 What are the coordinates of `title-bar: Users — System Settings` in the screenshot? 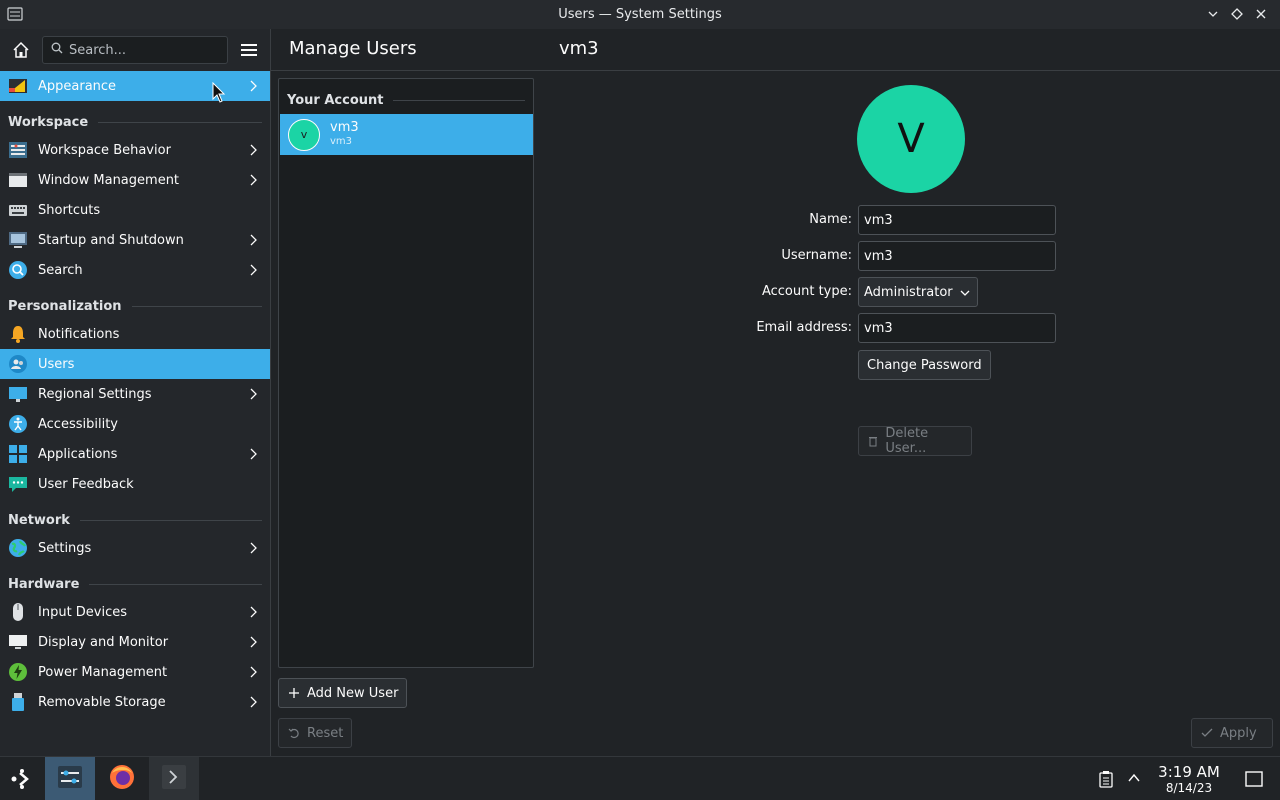 It's located at (640, 14).